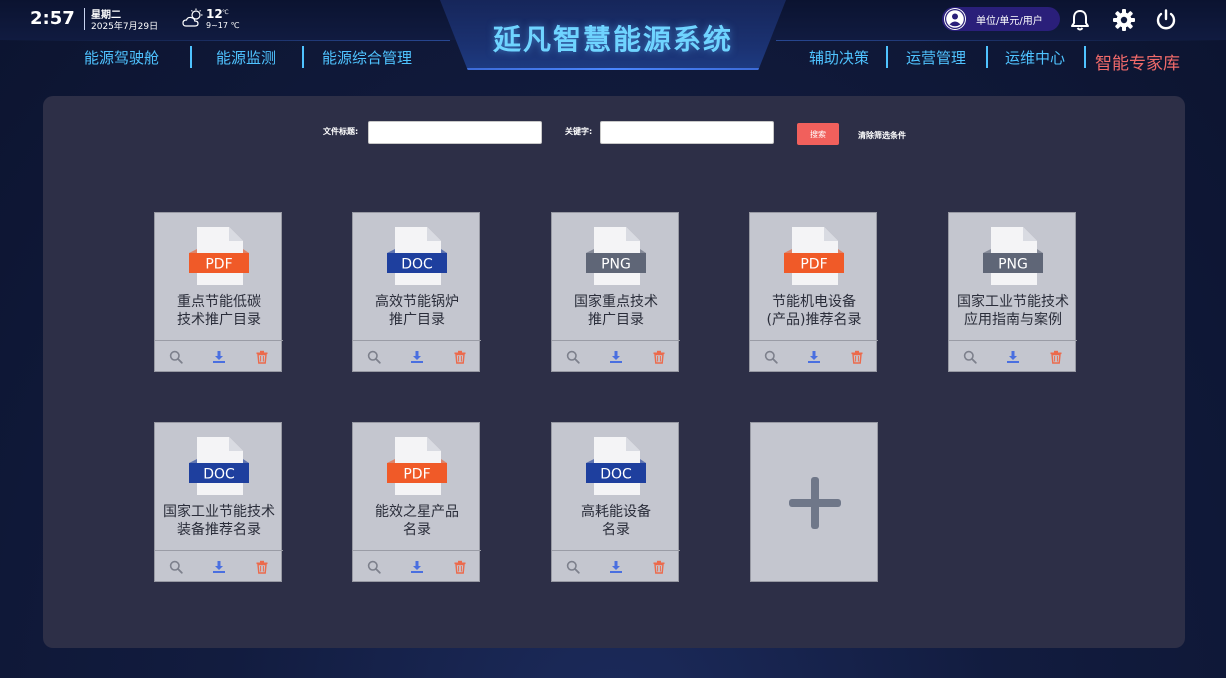  What do you see at coordinates (416, 292) in the screenshot?
I see `file-card: DOC 高效节能锅炉 推广目录` at bounding box center [416, 292].